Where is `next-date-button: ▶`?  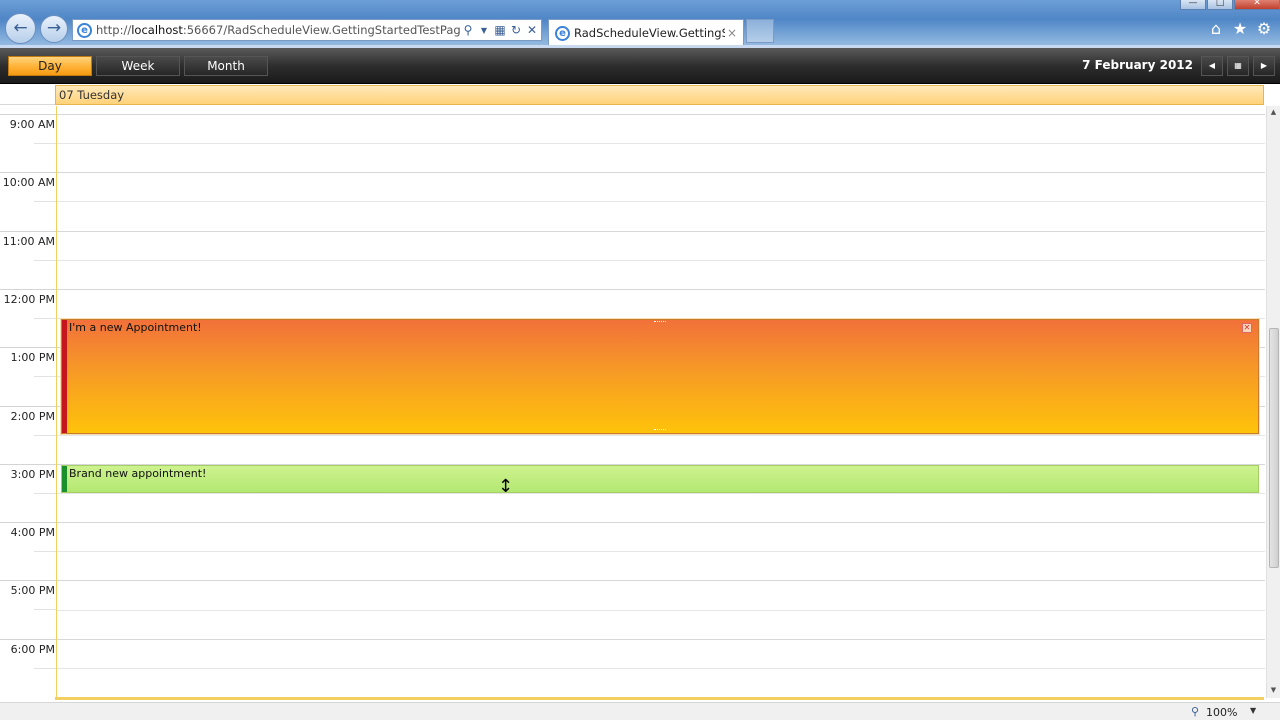 next-date-button: ▶ is located at coordinates (1264, 66).